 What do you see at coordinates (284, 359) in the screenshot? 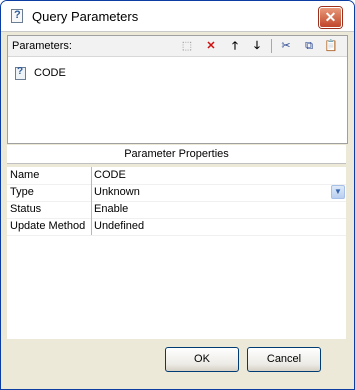
I see `cancel-button: Cancel` at bounding box center [284, 359].